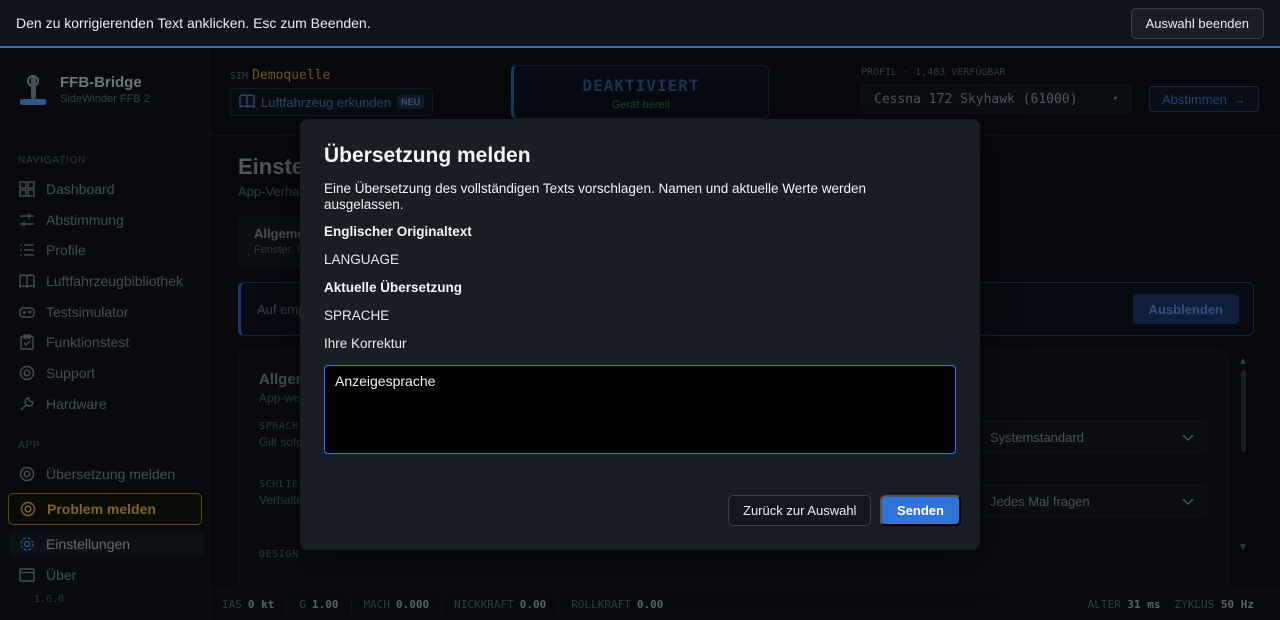  Describe the element at coordinates (393, 287) in the screenshot. I see `current-translation-label: Aktuelle Übersetzung` at that location.